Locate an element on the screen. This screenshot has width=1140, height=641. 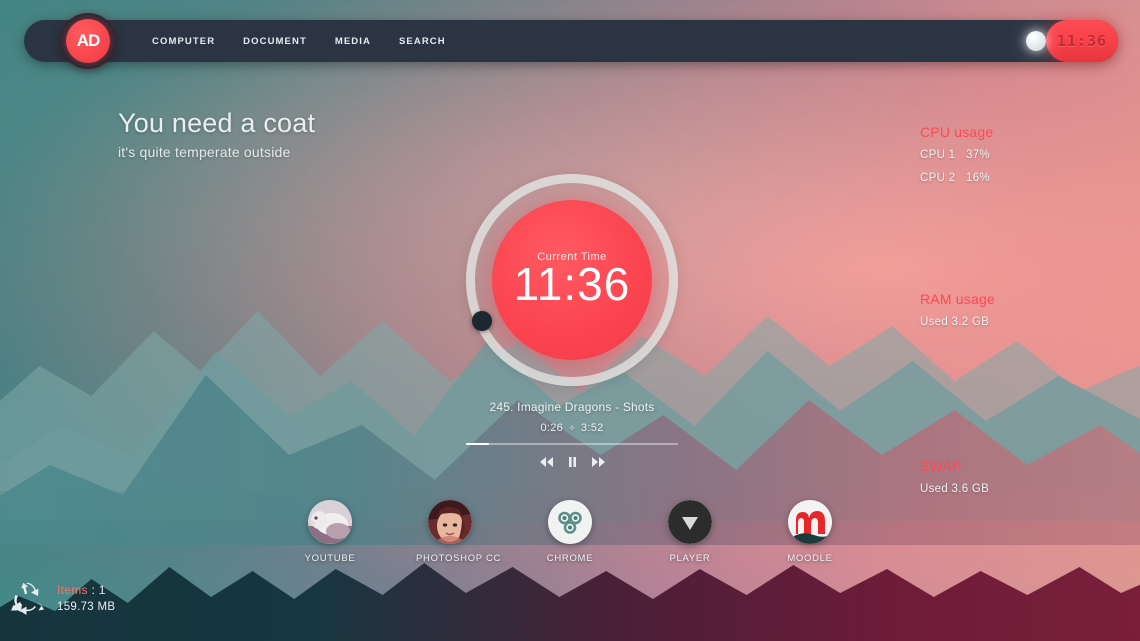
cpu-2-label: CPU 2 is located at coordinates (938, 178).